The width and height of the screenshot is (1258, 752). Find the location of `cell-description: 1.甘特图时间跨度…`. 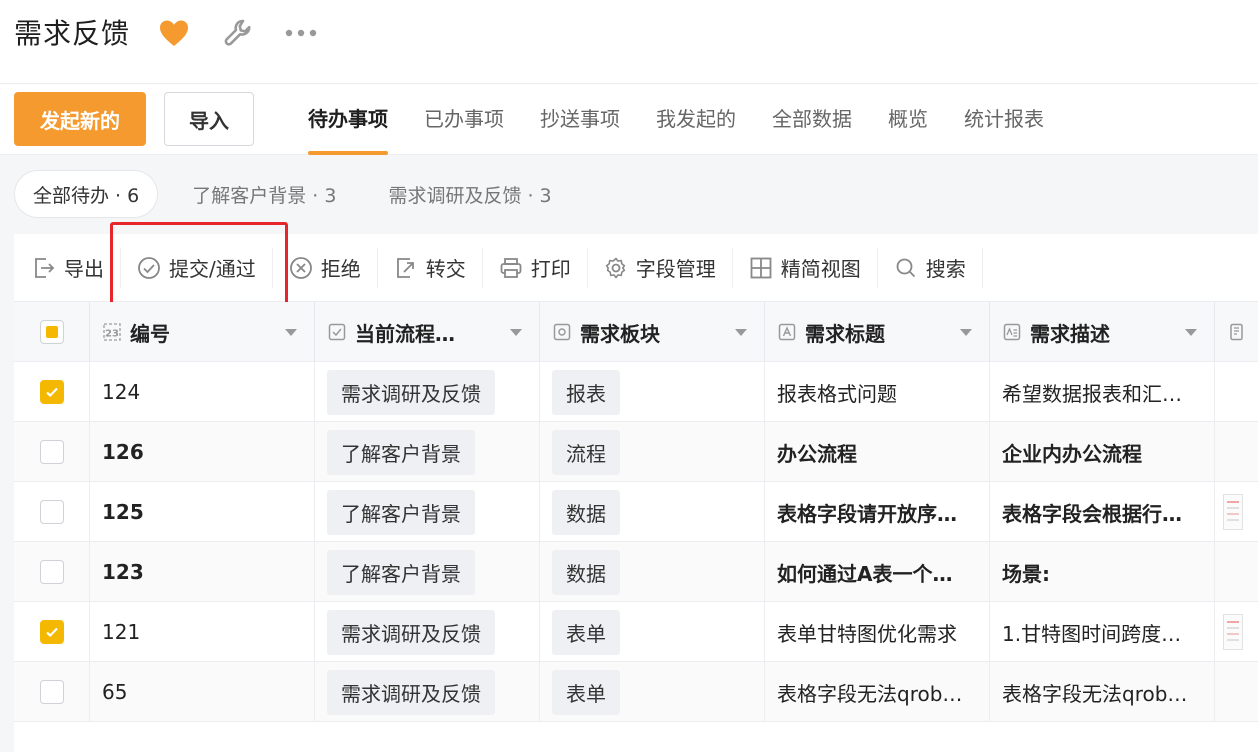

cell-description: 1.甘特图时间跨度… is located at coordinates (1102, 632).